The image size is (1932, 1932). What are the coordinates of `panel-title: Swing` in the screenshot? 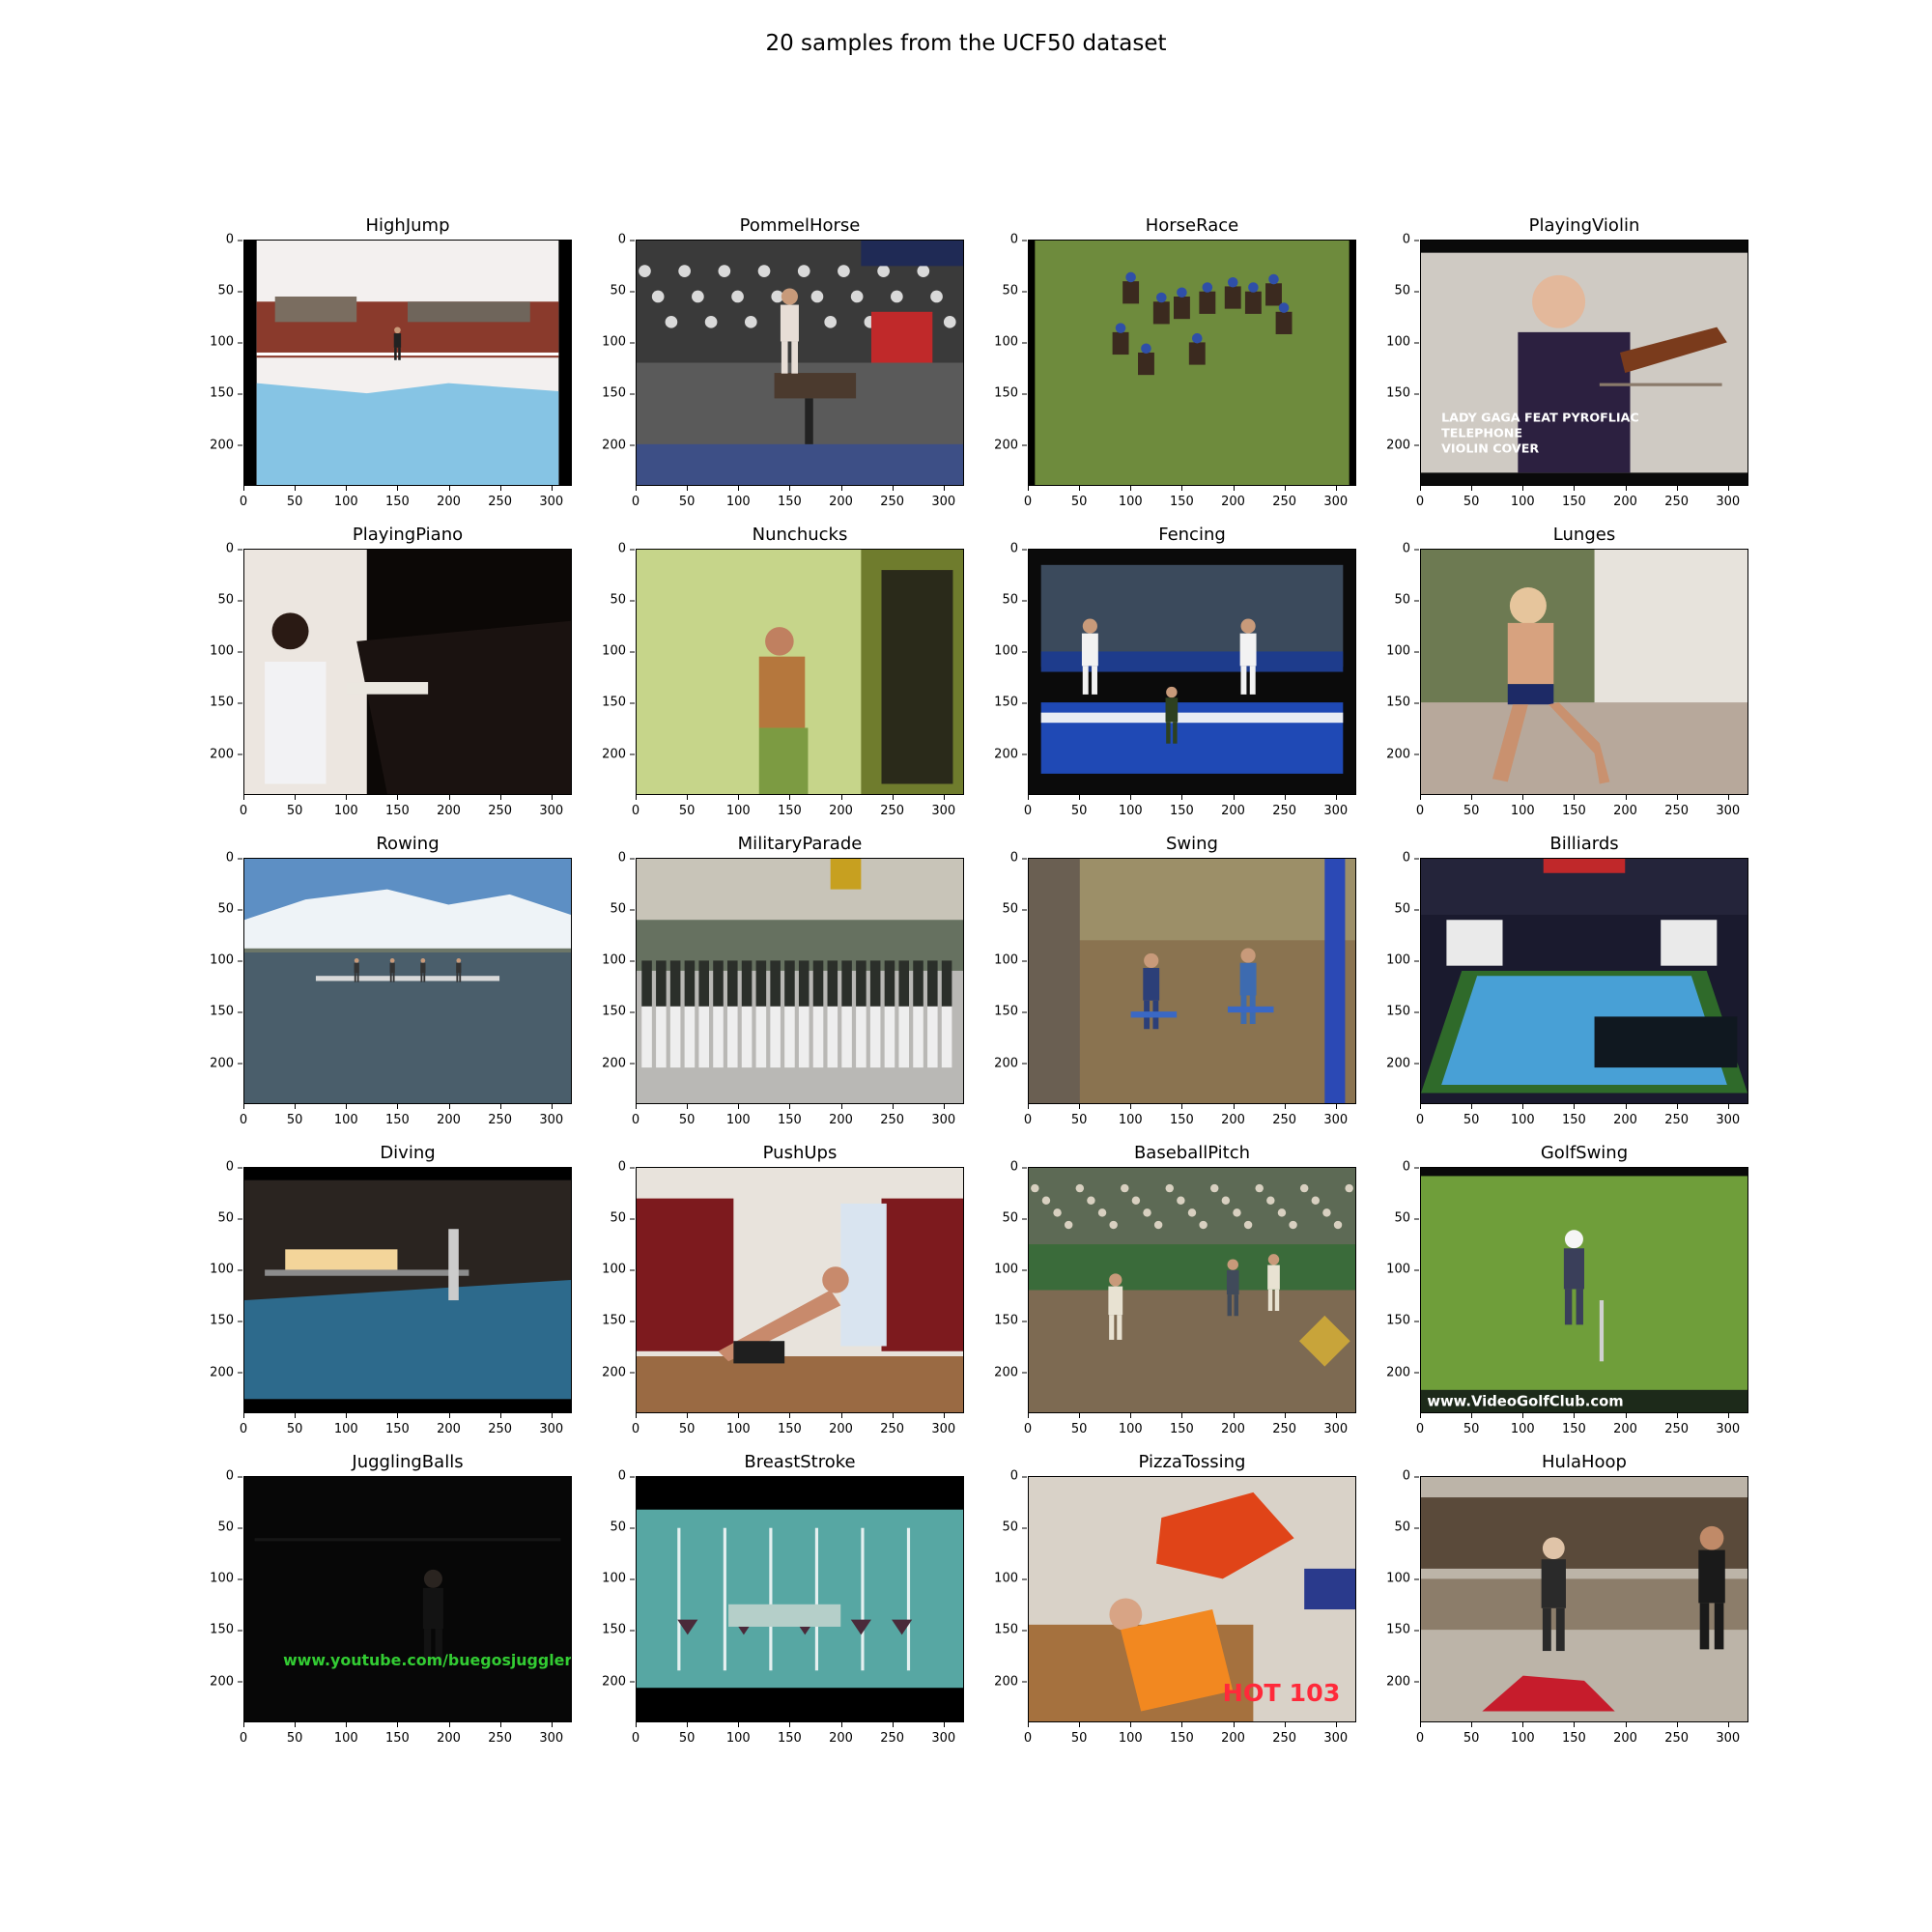 It's located at (1192, 844).